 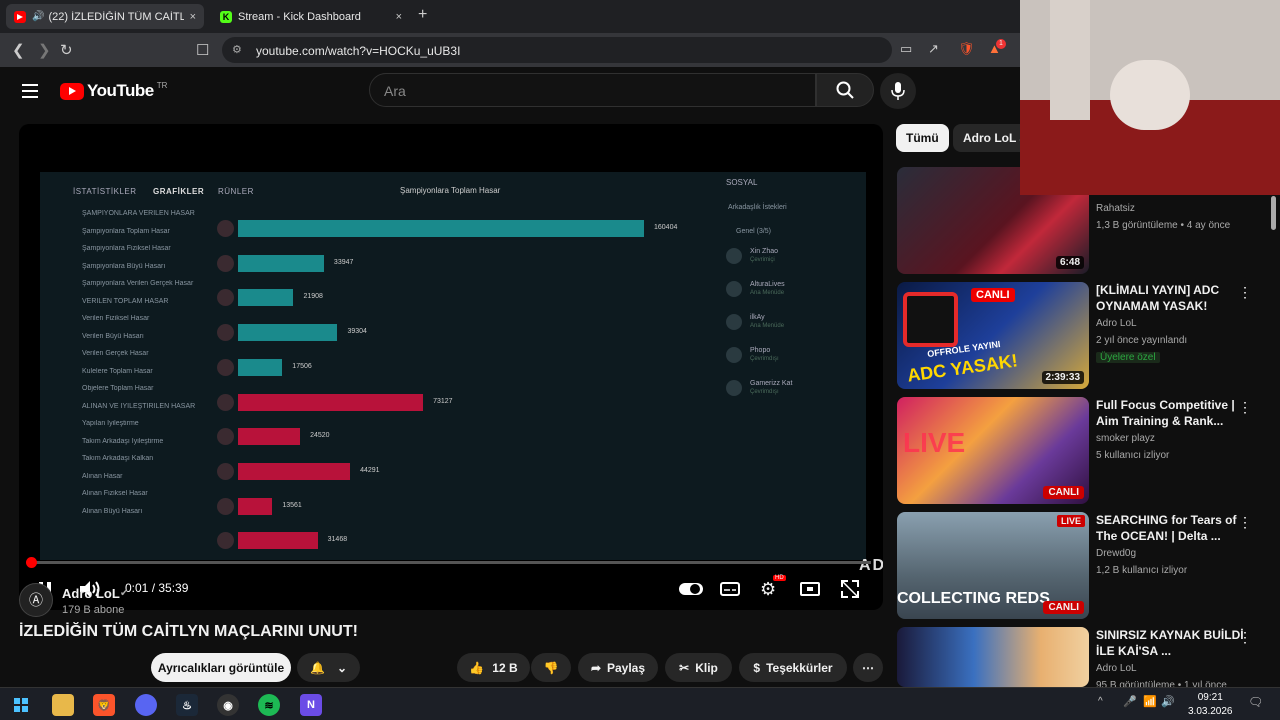 What do you see at coordinates (1116, 323) in the screenshot?
I see `related-2-channel: Adro LoL` at bounding box center [1116, 323].